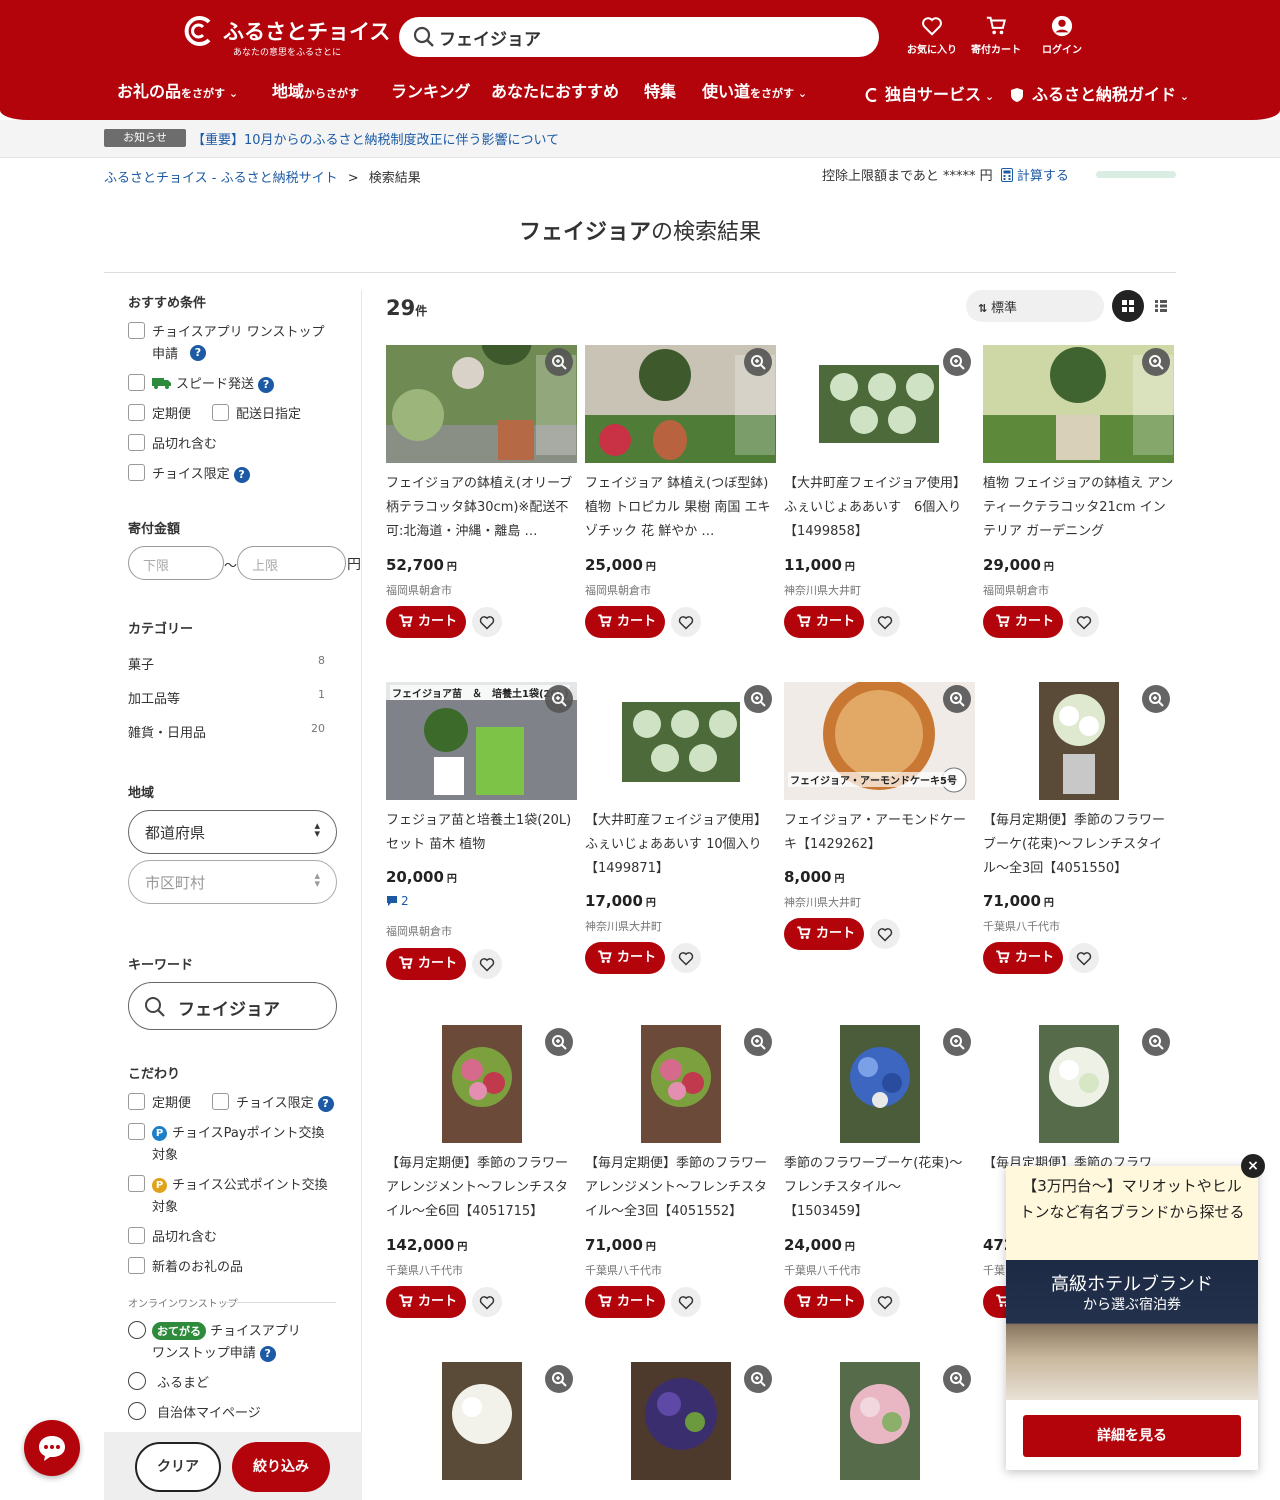 This screenshot has height=1500, width=1280. Describe the element at coordinates (1128, 306) in the screenshot. I see `grid-view-button` at that location.